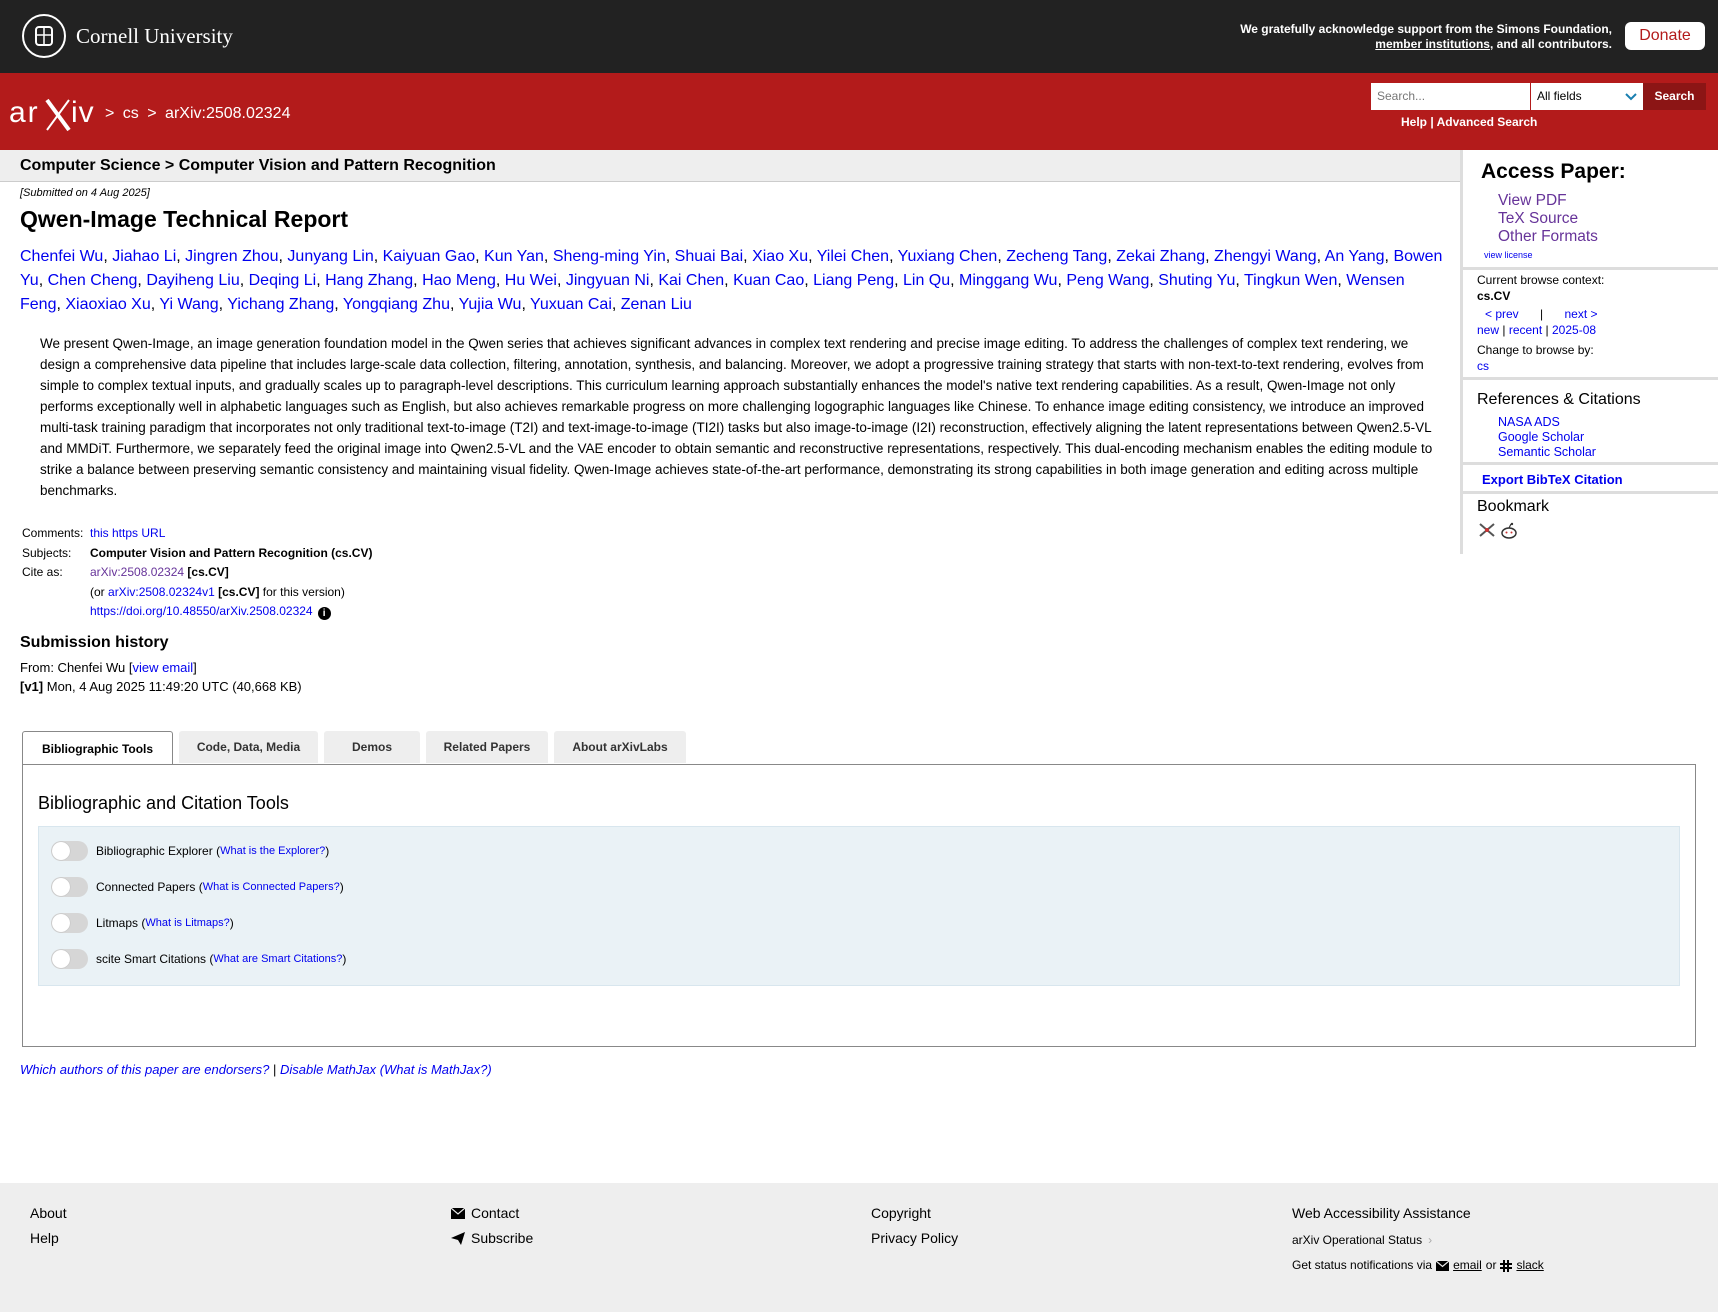 This screenshot has width=1718, height=1312. Describe the element at coordinates (914, 1213) in the screenshot. I see `footer-copyright-link: Copyright` at that location.